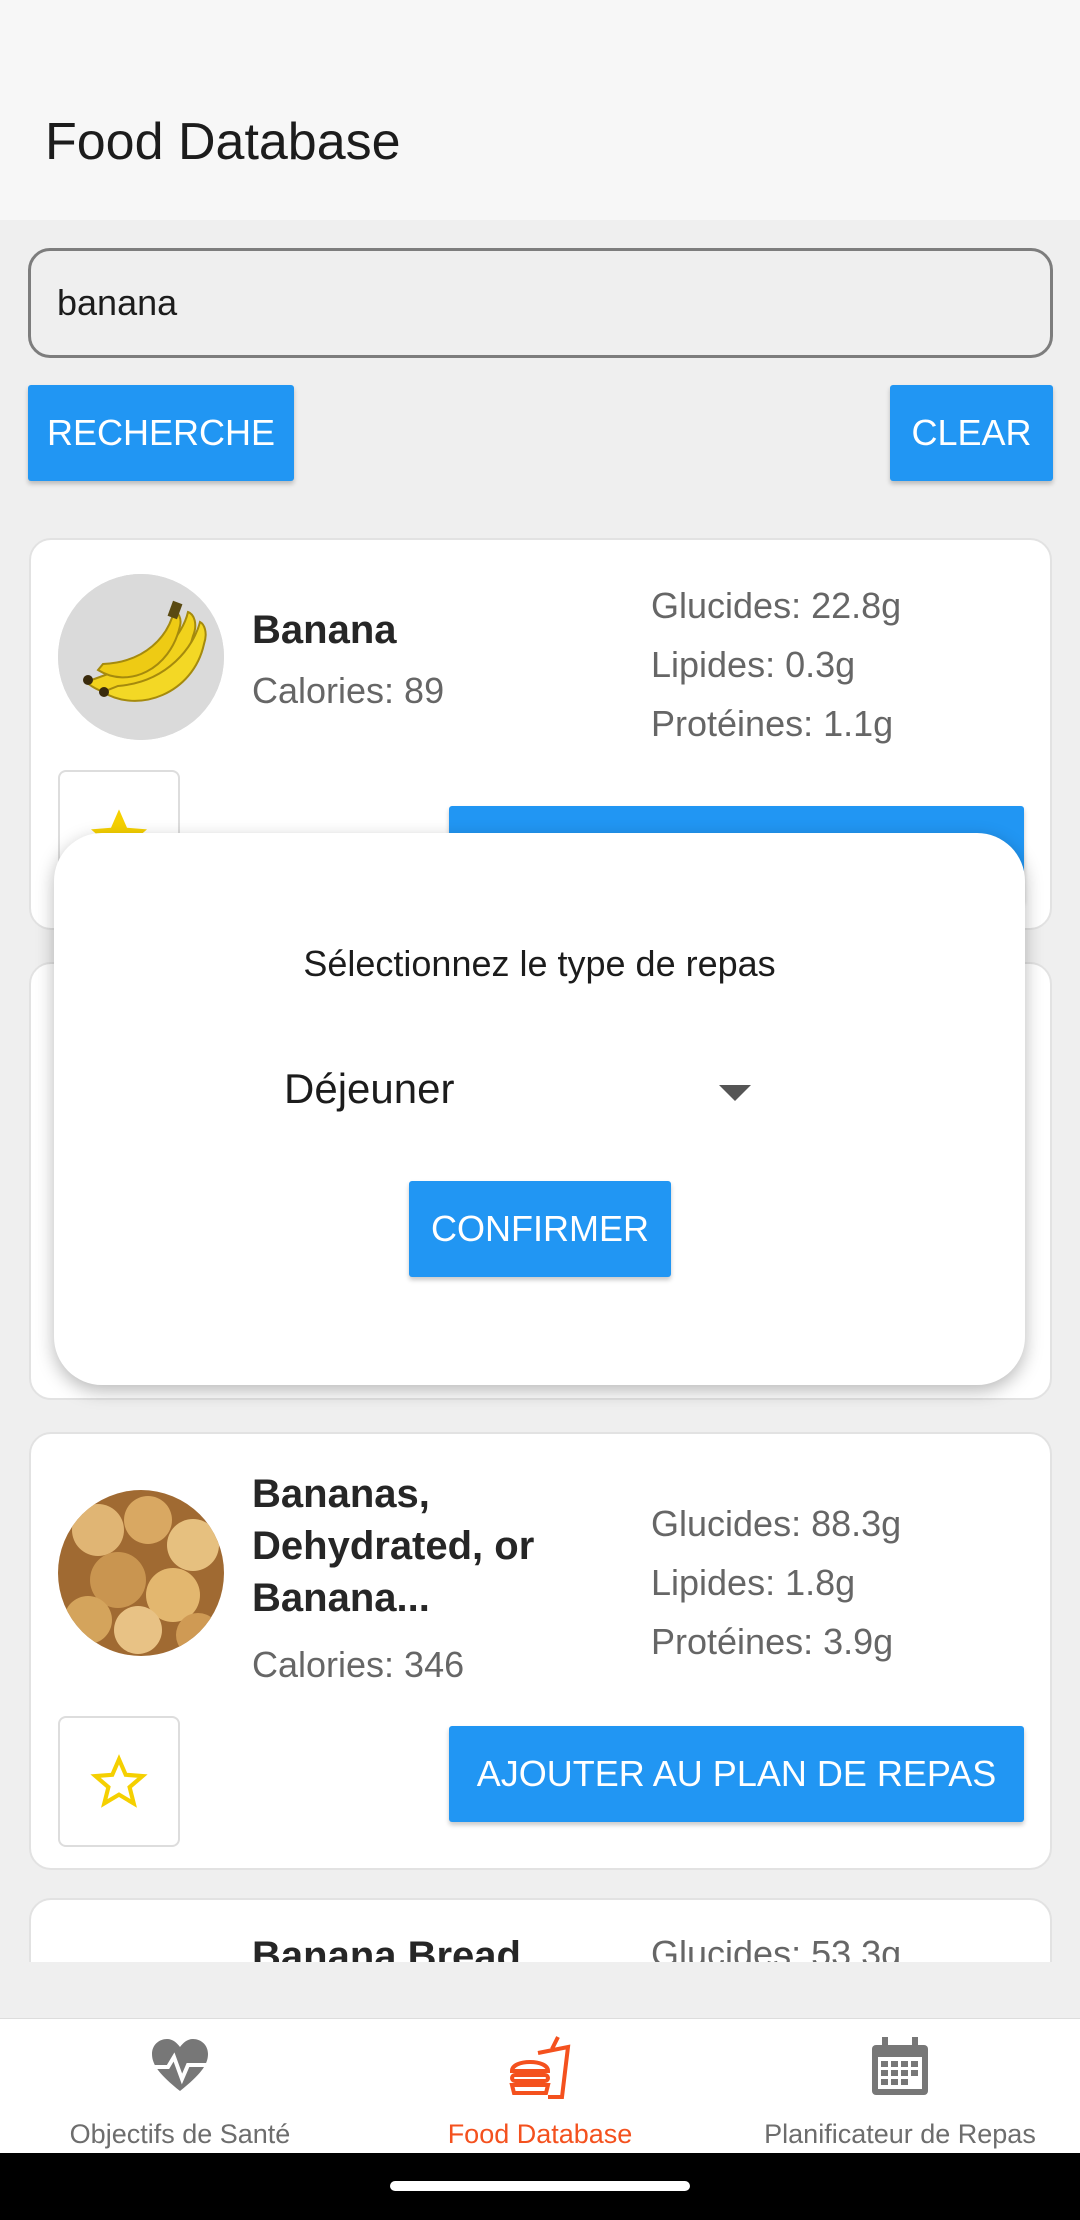 This screenshot has width=1080, height=2220. I want to click on tab-label: Food Database, so click(540, 2134).